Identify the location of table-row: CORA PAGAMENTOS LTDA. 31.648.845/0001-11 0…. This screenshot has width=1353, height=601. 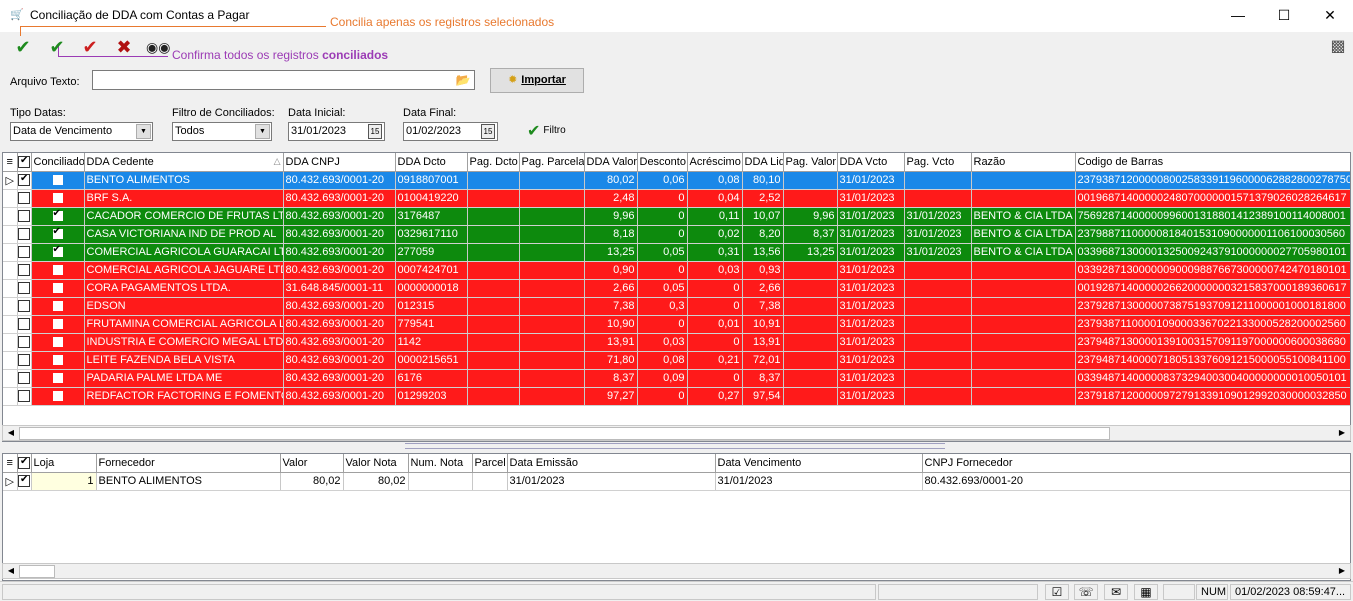
(676, 288).